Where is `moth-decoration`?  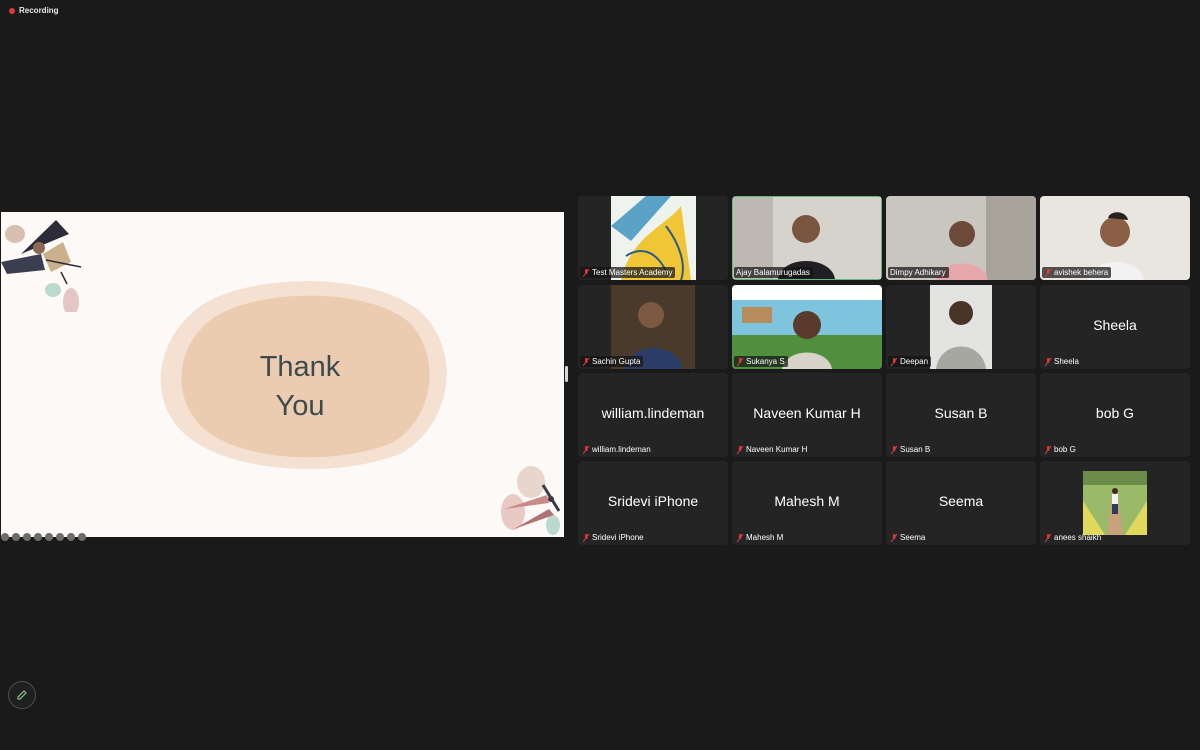
moth-decoration is located at coordinates (41, 266).